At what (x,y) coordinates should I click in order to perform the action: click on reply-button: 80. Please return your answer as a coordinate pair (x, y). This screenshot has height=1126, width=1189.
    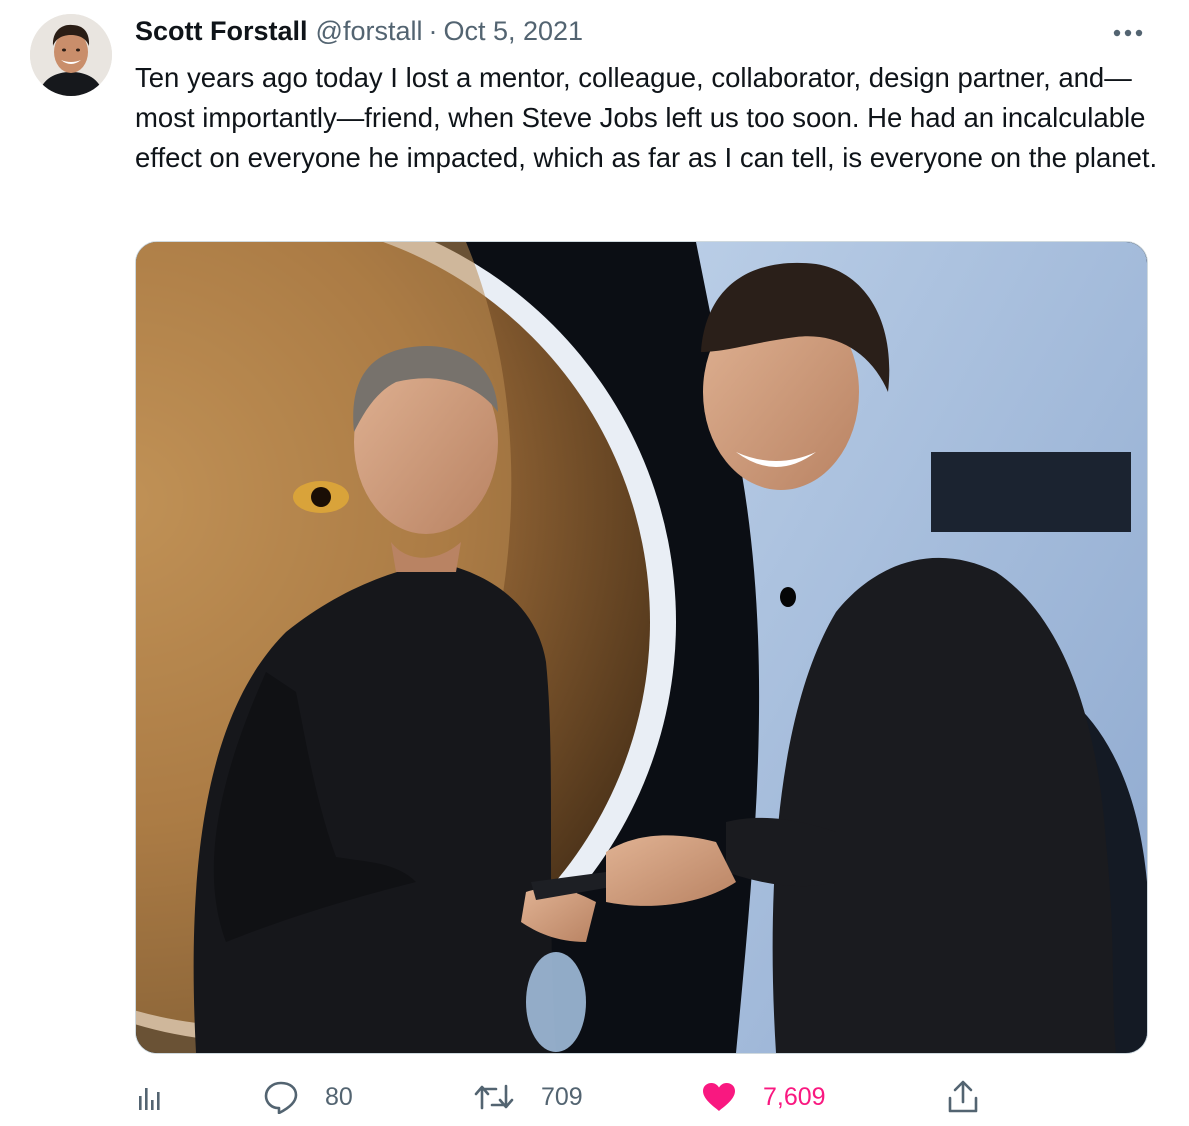
    Looking at the image, I should click on (308, 1097).